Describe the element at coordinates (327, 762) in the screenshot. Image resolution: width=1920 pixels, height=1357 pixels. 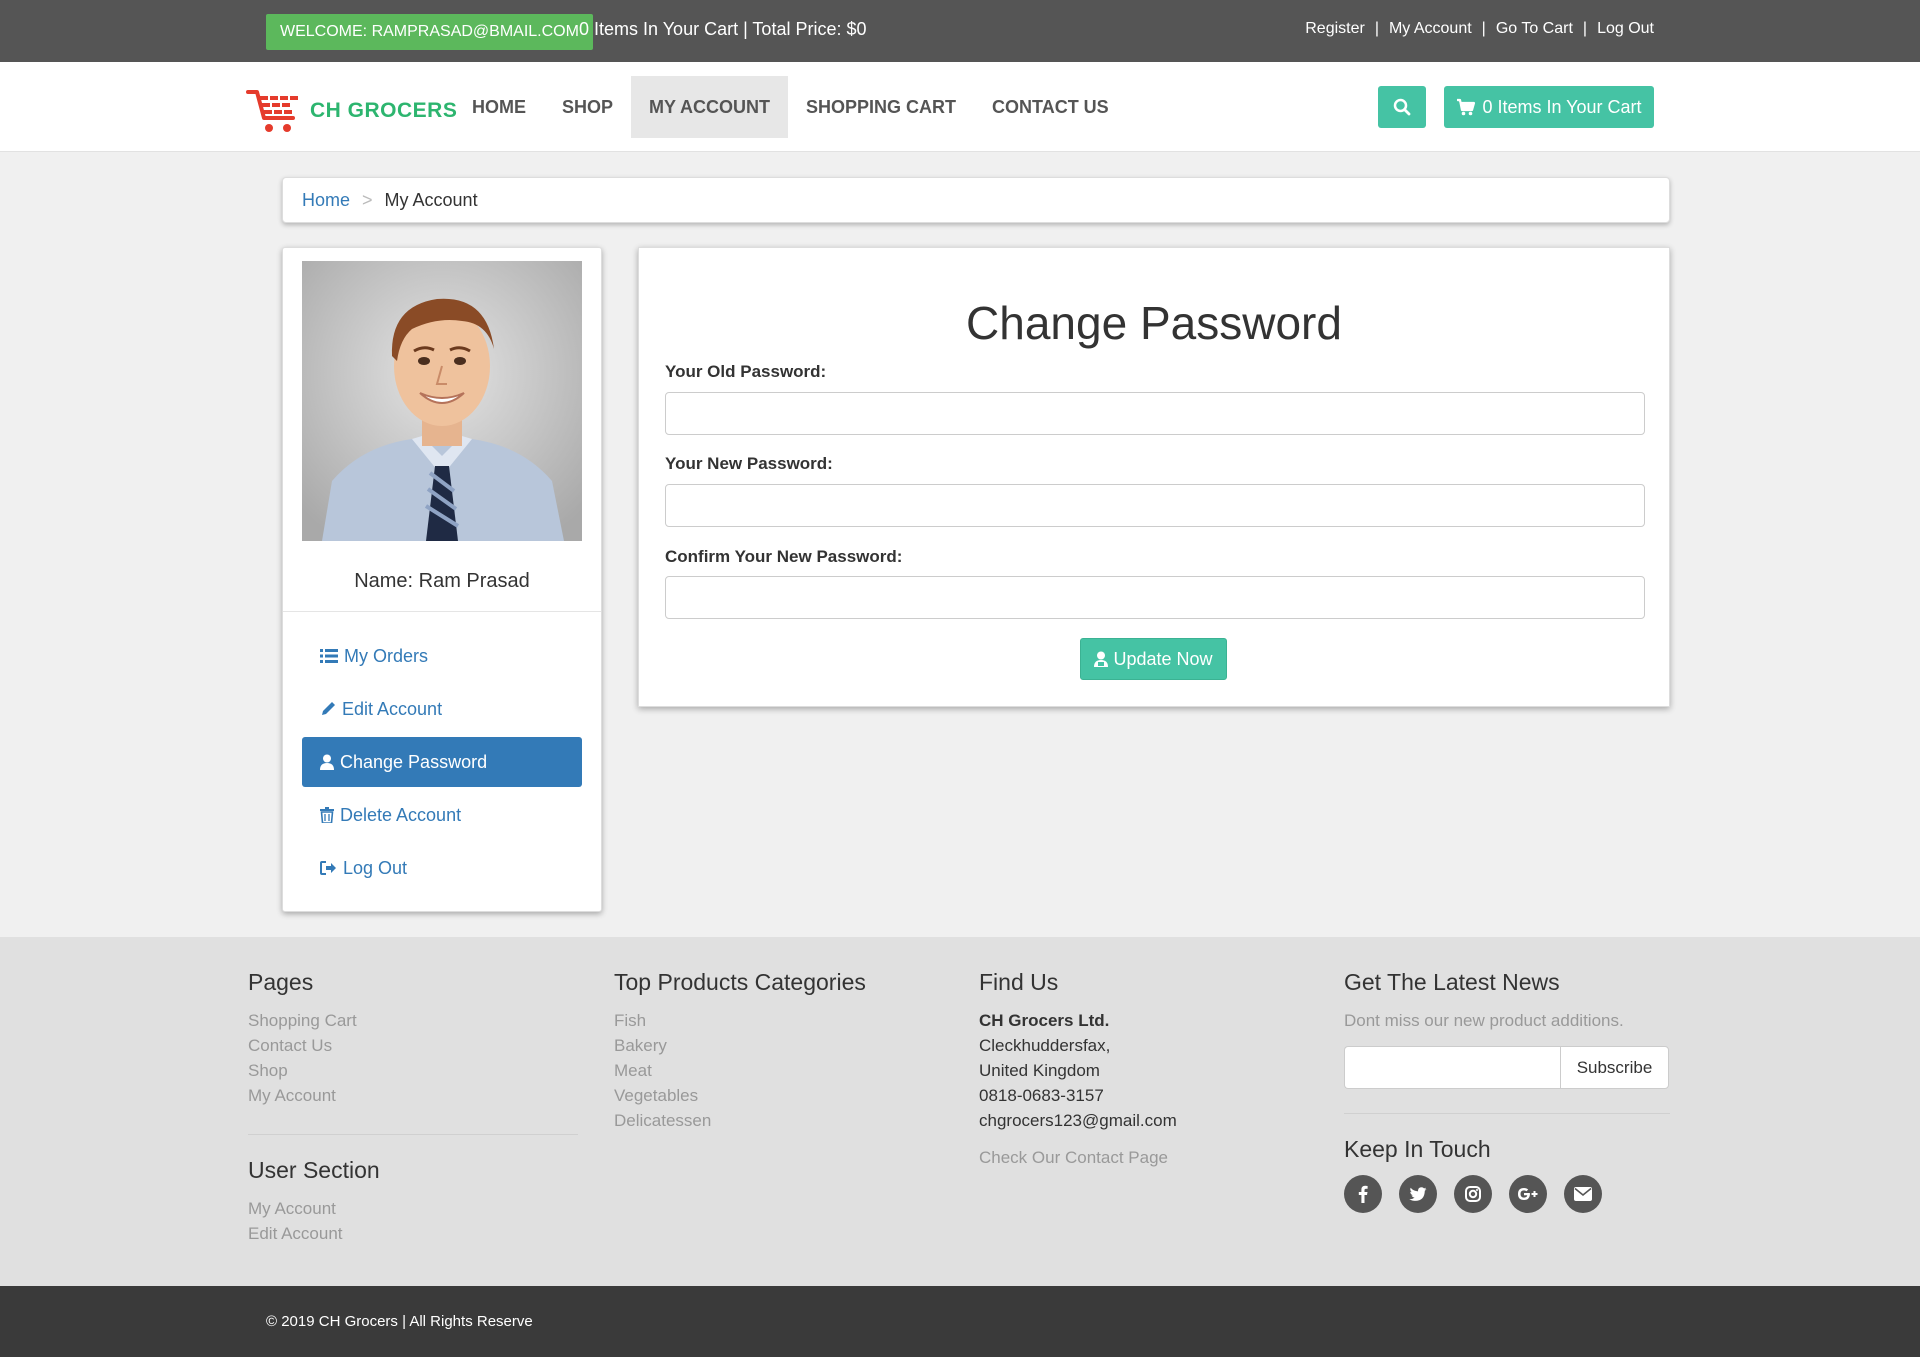
I see `user-icon` at that location.